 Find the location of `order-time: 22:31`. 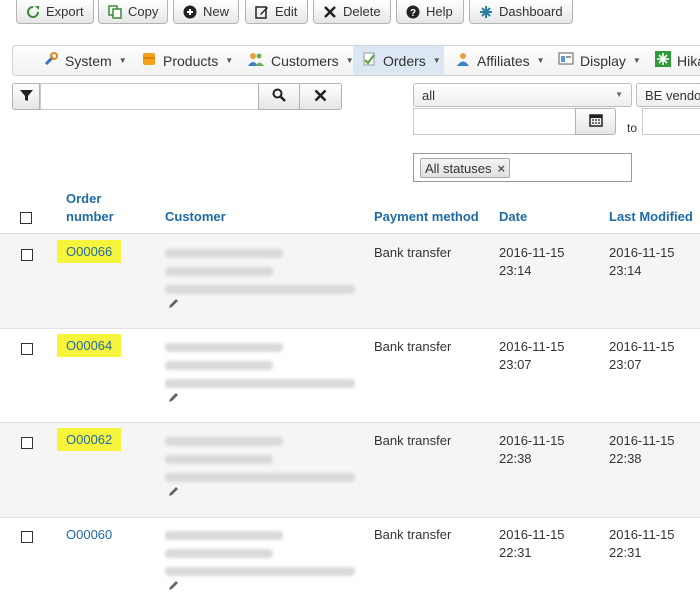

order-time: 22:31 is located at coordinates (515, 552).